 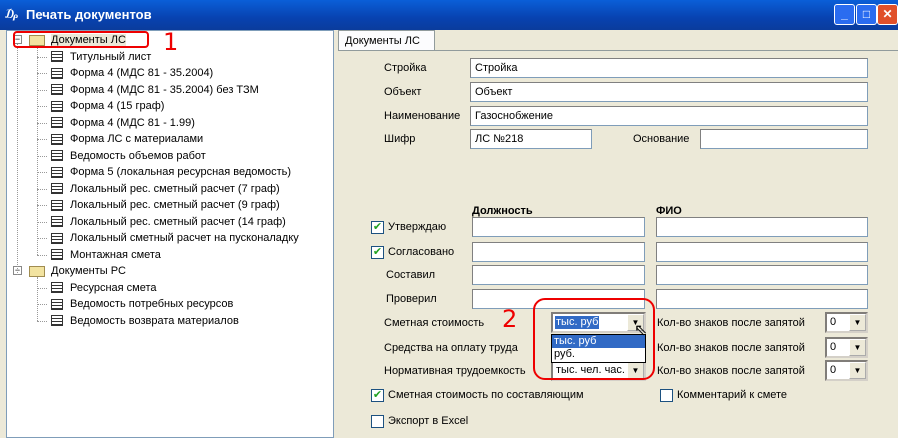 I want to click on tree-item-label: Локальный рес. сметный расчет (7 граф), so click(x=175, y=188).